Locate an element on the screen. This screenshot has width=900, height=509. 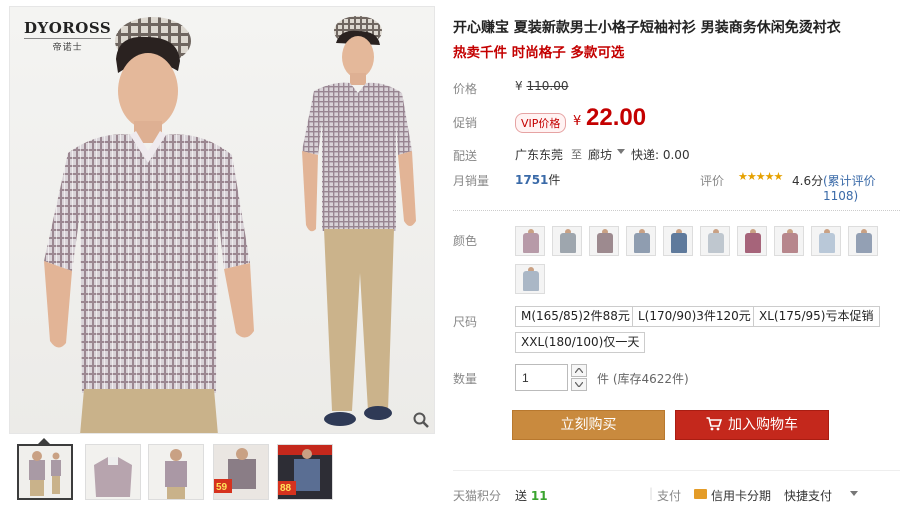
price-label: 价格 is located at coordinates (465, 89).